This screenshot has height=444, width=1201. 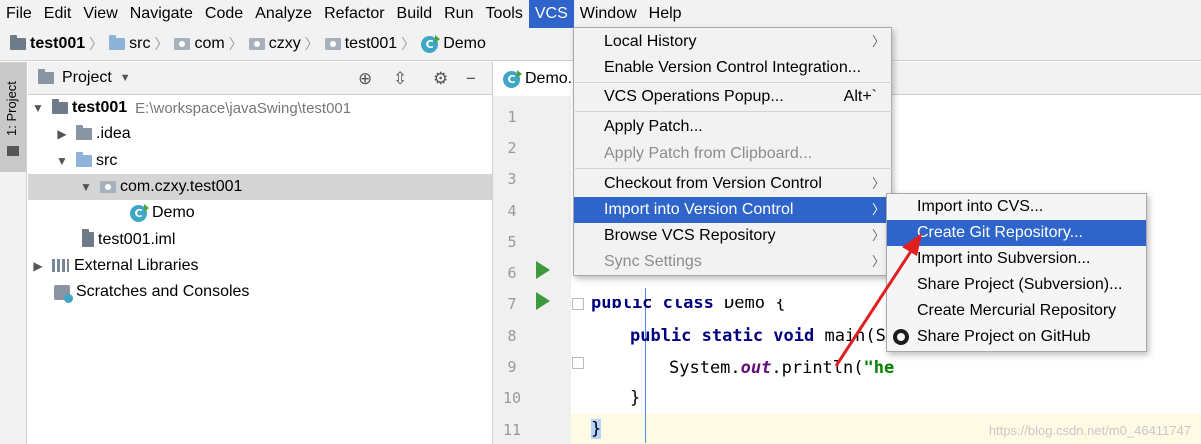 What do you see at coordinates (782, 368) in the screenshot?
I see `code-line-8: System.out.println("he` at bounding box center [782, 368].